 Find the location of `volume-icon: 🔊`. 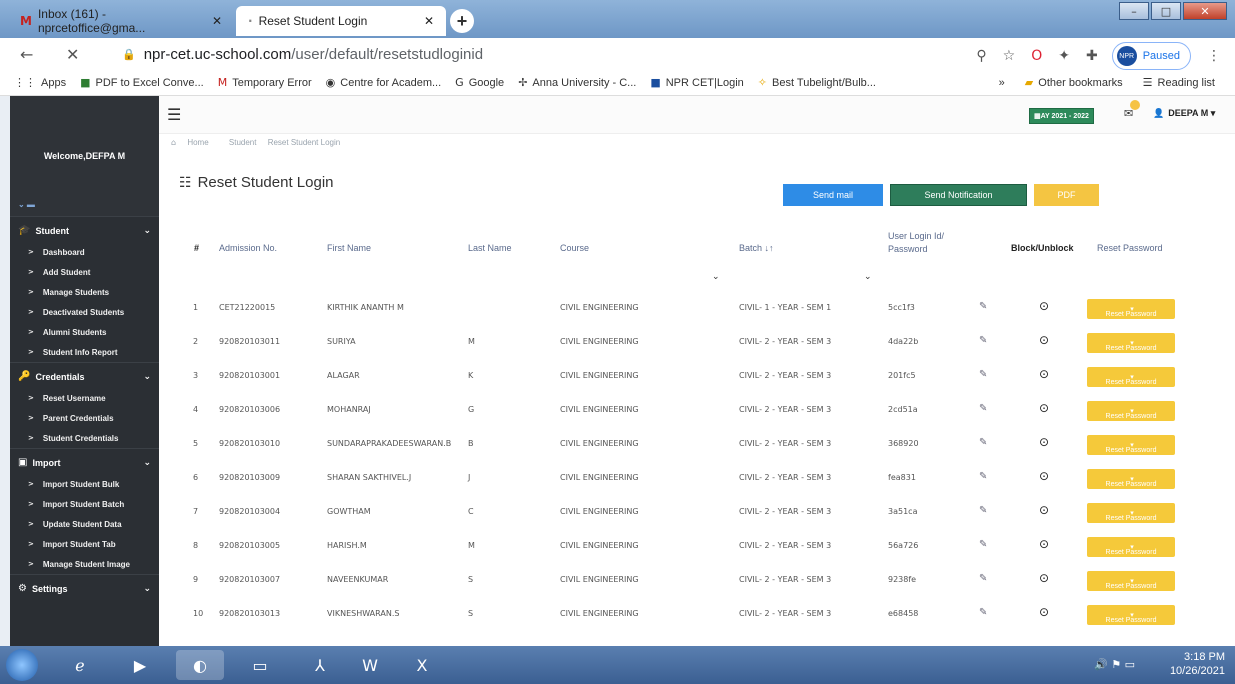

volume-icon: 🔊 is located at coordinates (1101, 664).